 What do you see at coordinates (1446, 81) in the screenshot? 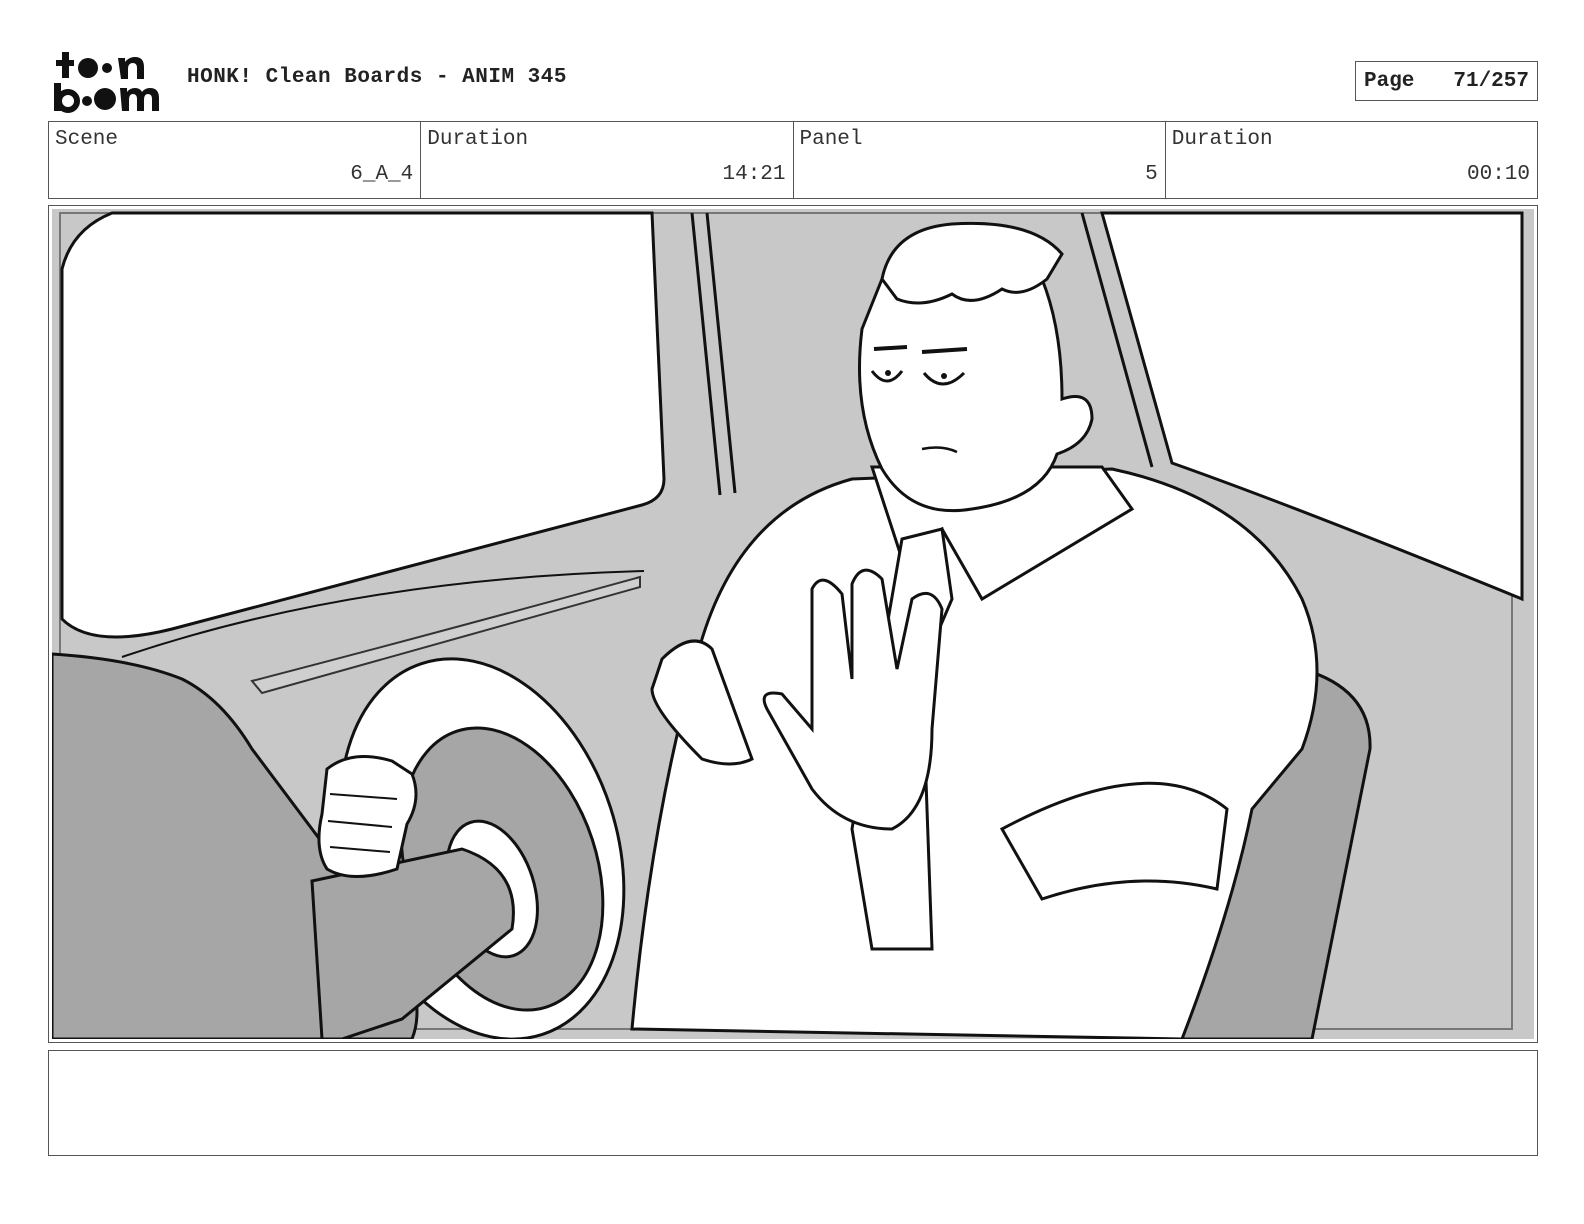
I see `page-indicator: Page 71/257` at bounding box center [1446, 81].